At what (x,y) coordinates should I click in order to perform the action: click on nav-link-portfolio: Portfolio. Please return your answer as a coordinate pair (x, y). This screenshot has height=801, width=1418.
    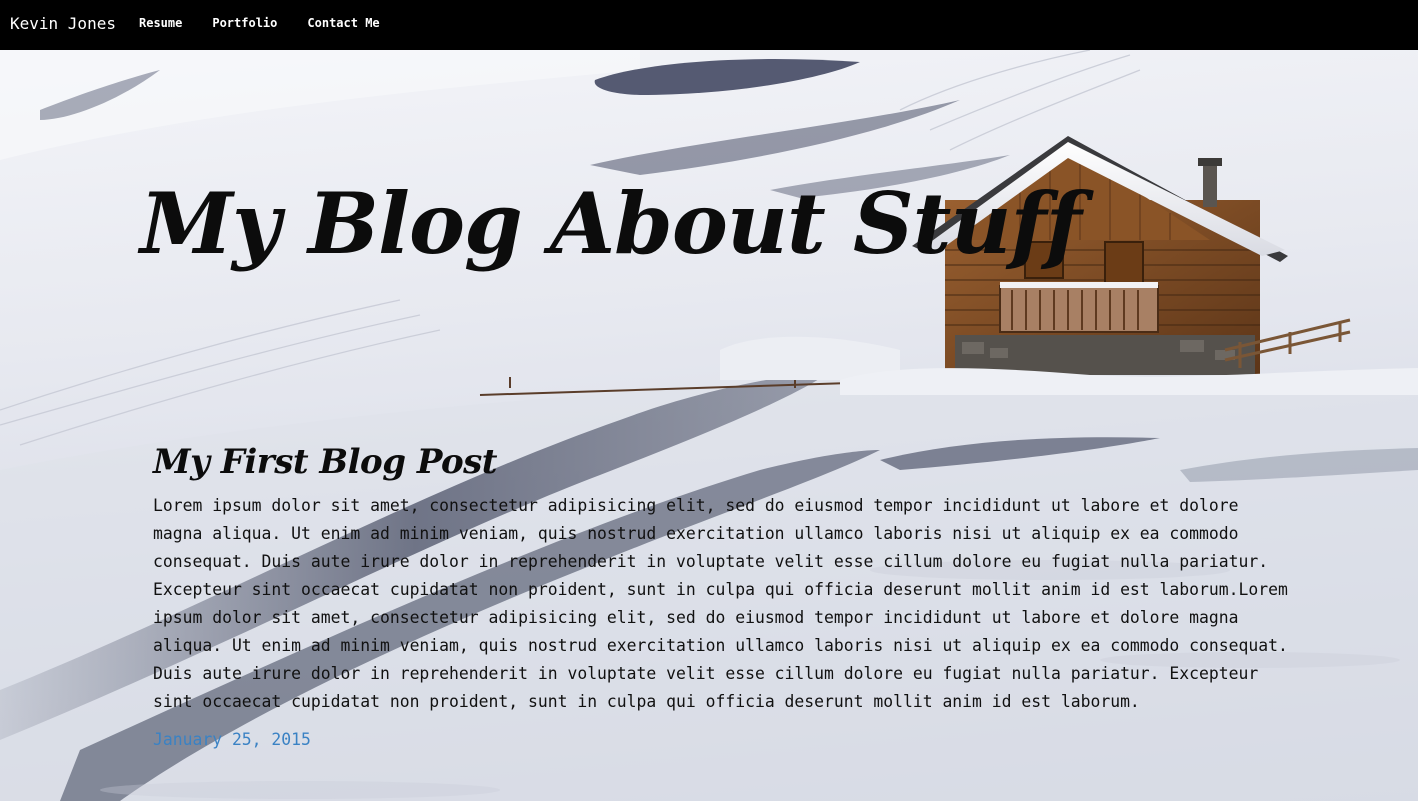
    Looking at the image, I should click on (244, 23).